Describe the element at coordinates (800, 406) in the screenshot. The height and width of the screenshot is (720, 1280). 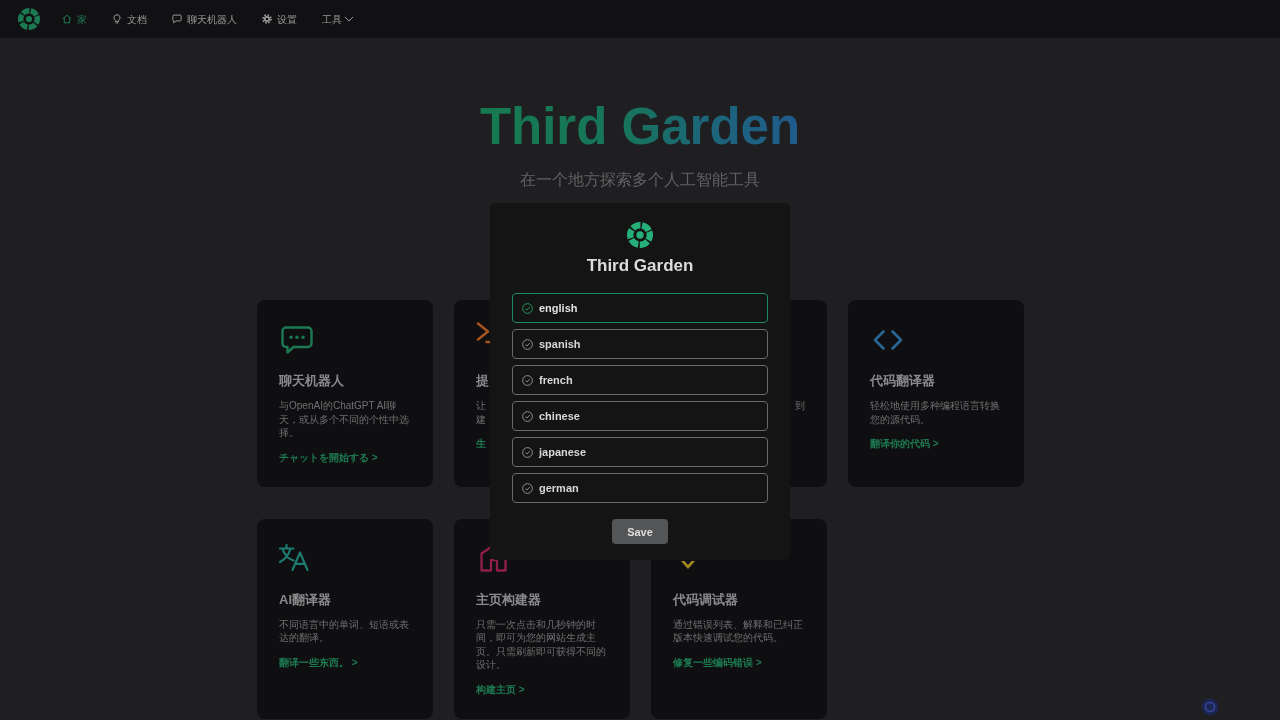
I see `card-description: 到` at that location.